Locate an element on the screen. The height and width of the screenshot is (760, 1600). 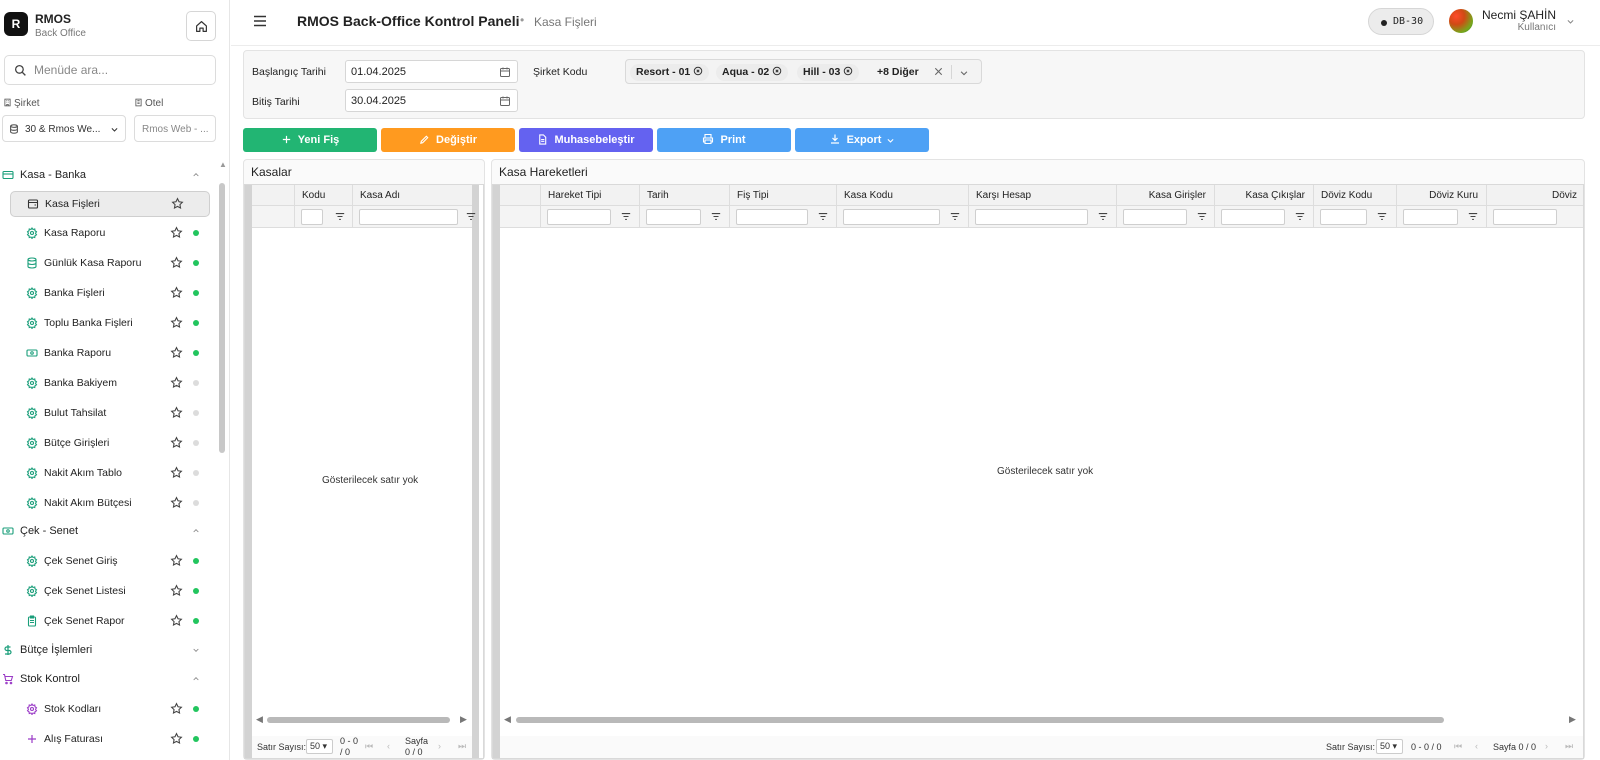
menu-item: Bulut Tahsilat is located at coordinates (110, 413).